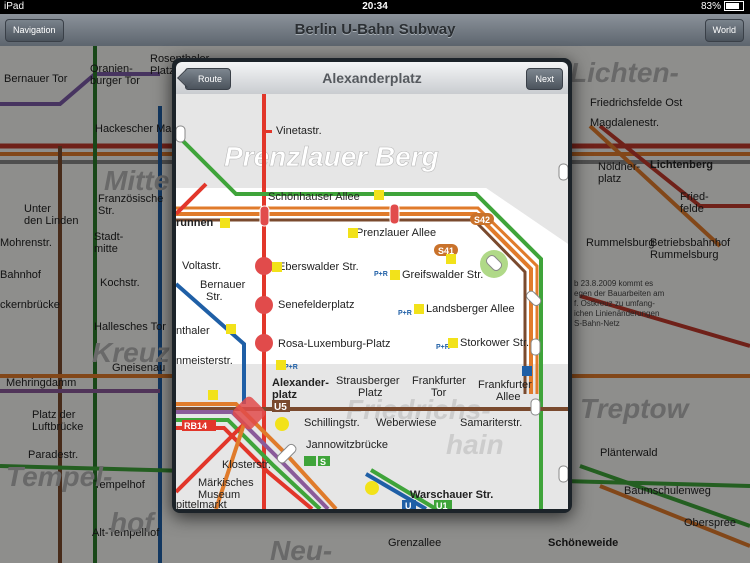 The height and width of the screenshot is (563, 750). I want to click on navigation-bar: Berlin U-Bahn Subway Navigation World, so click(375, 30).